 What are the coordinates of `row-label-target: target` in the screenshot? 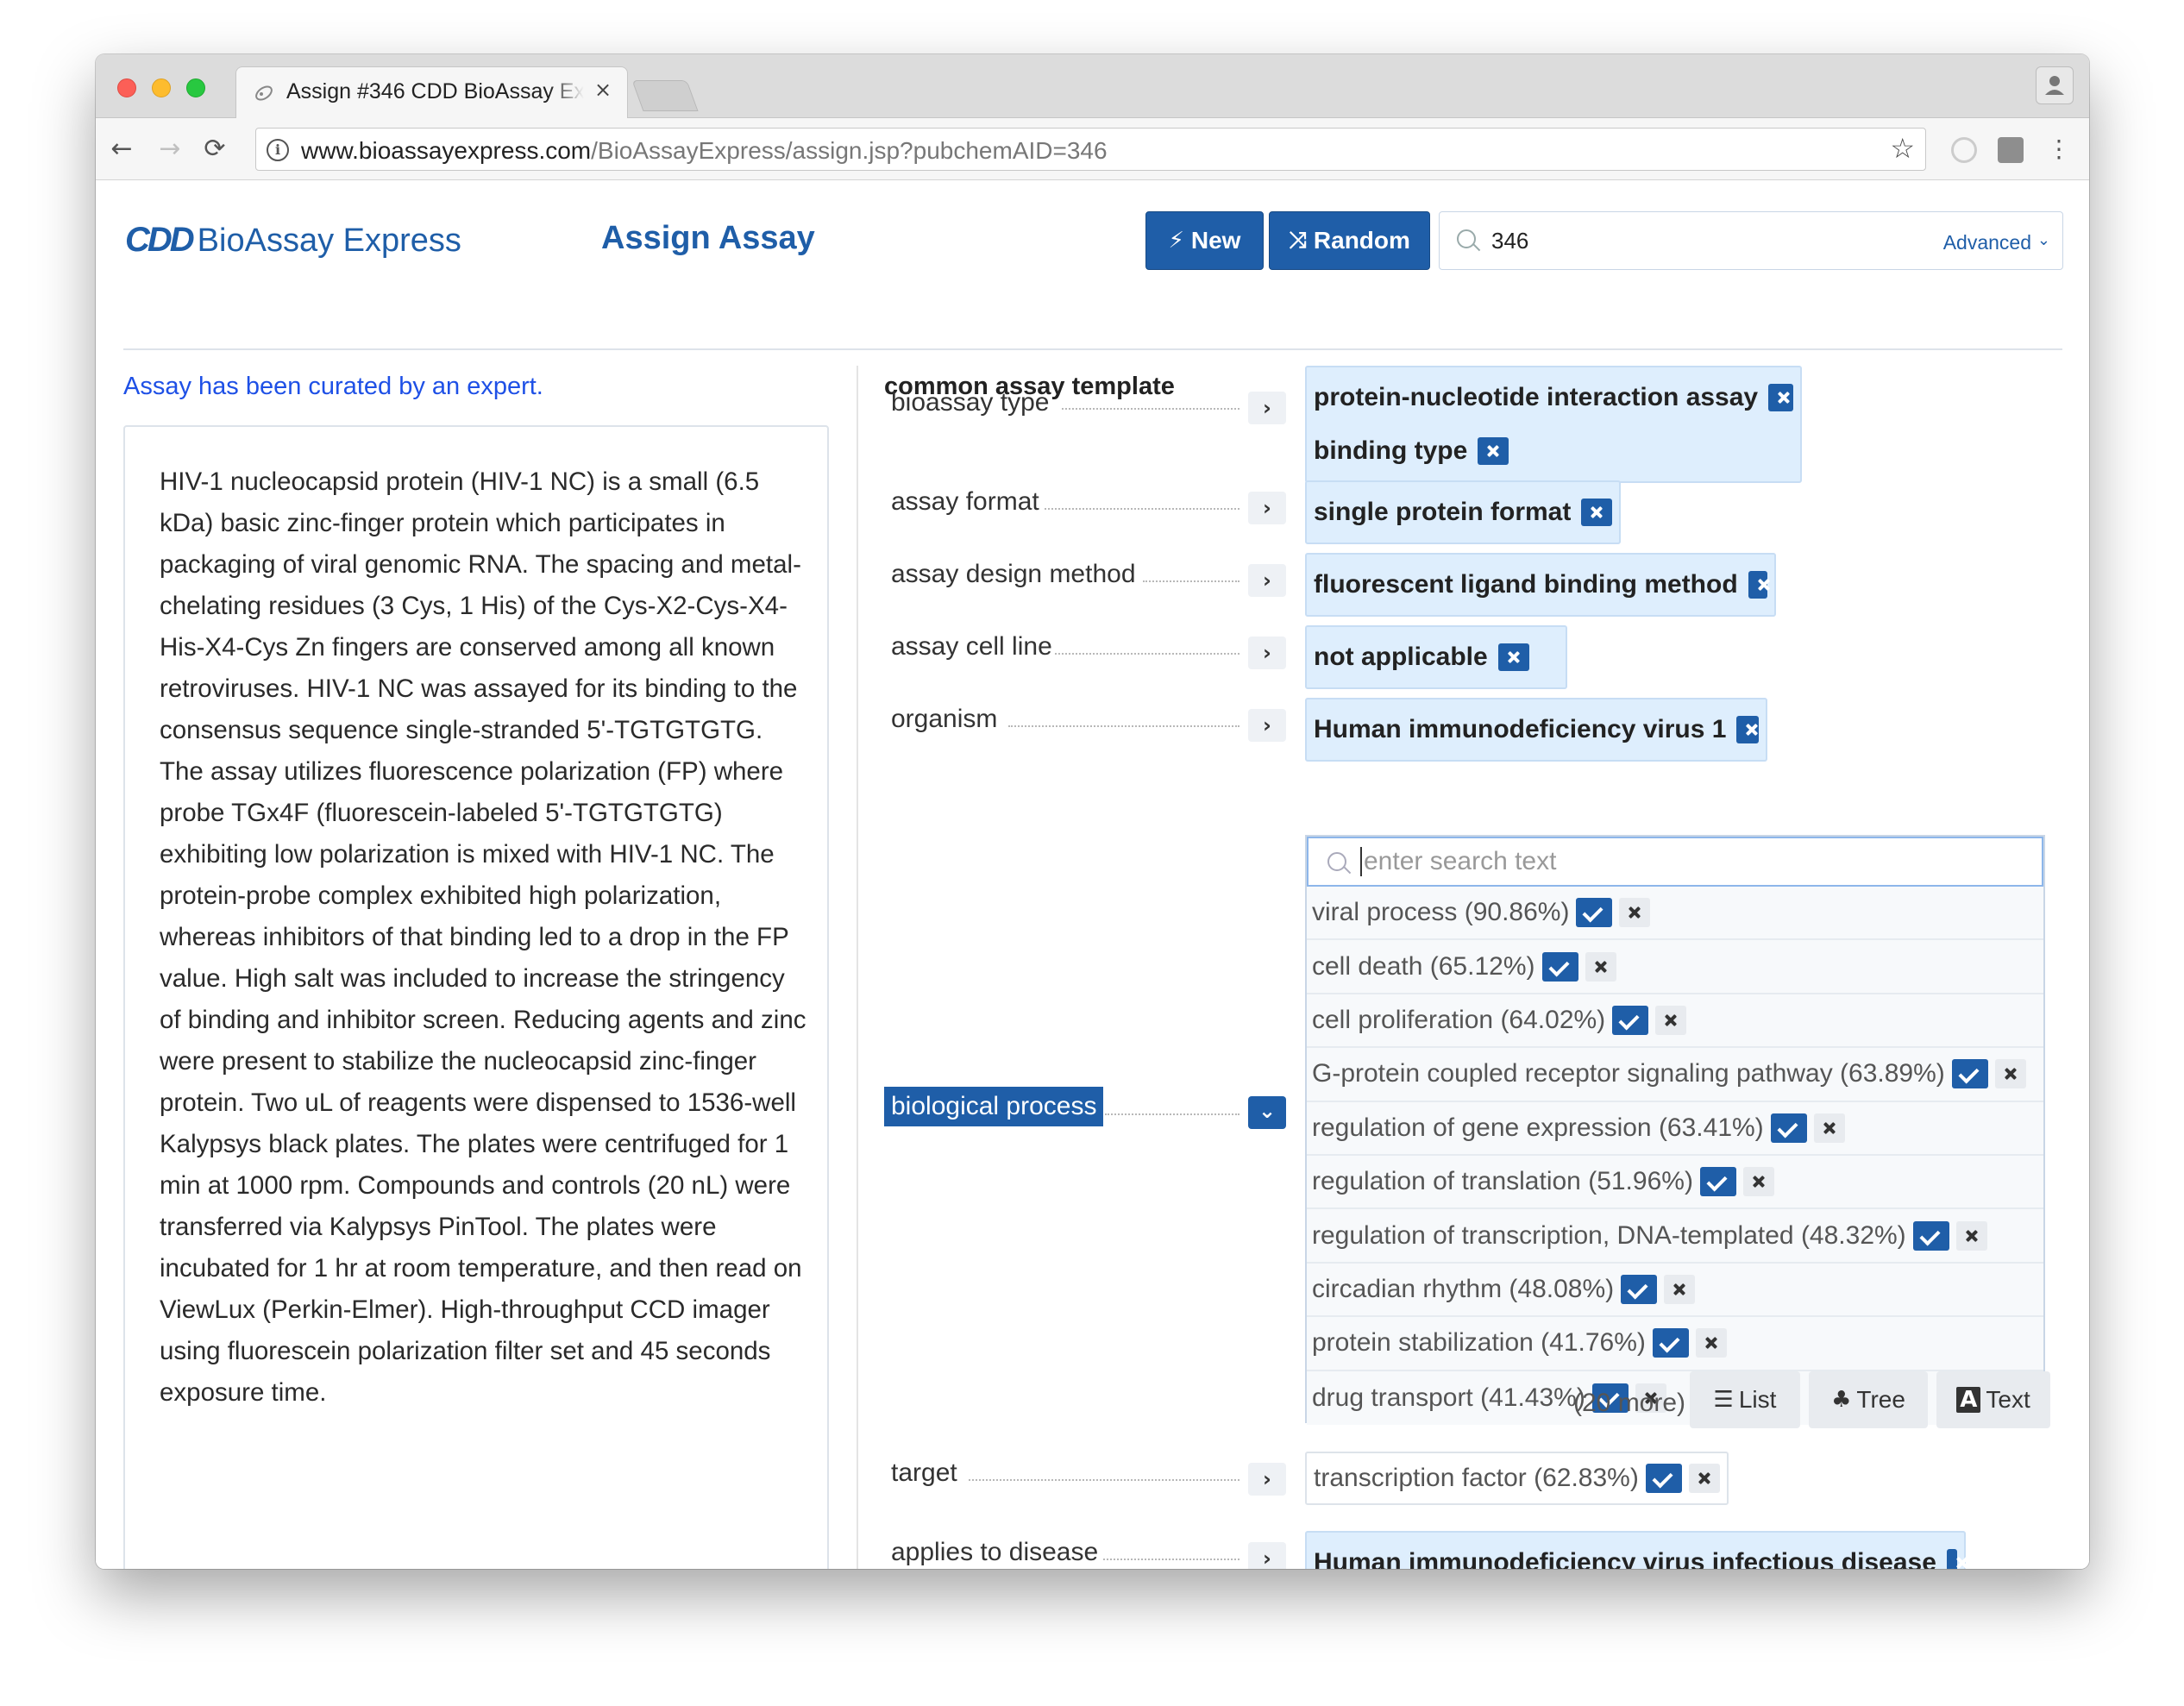 It's located at (924, 1472).